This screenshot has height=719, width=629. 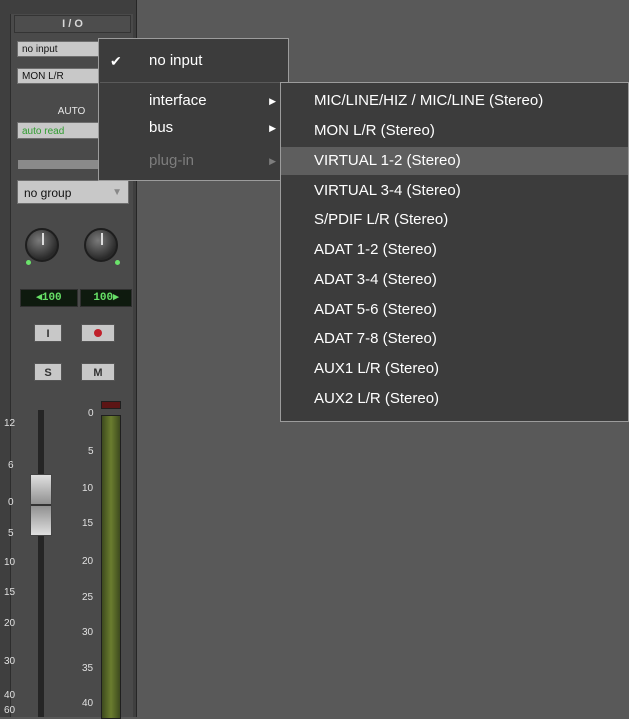 What do you see at coordinates (10, 592) in the screenshot?
I see `fader-scale-label: 15` at bounding box center [10, 592].